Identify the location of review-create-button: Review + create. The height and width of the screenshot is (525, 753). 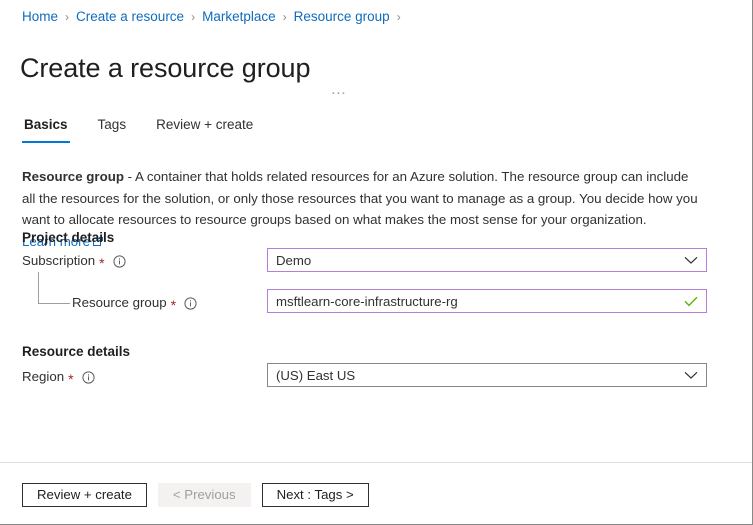
(84, 495).